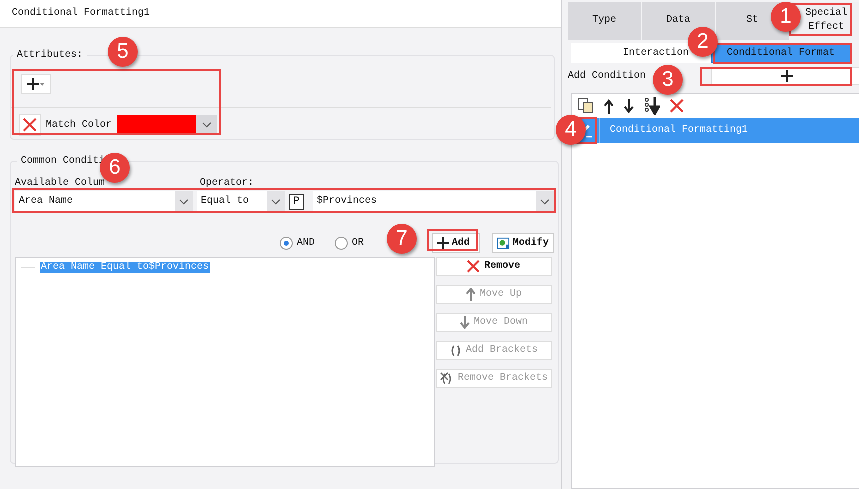  I want to click on field-label: Operator:, so click(227, 183).